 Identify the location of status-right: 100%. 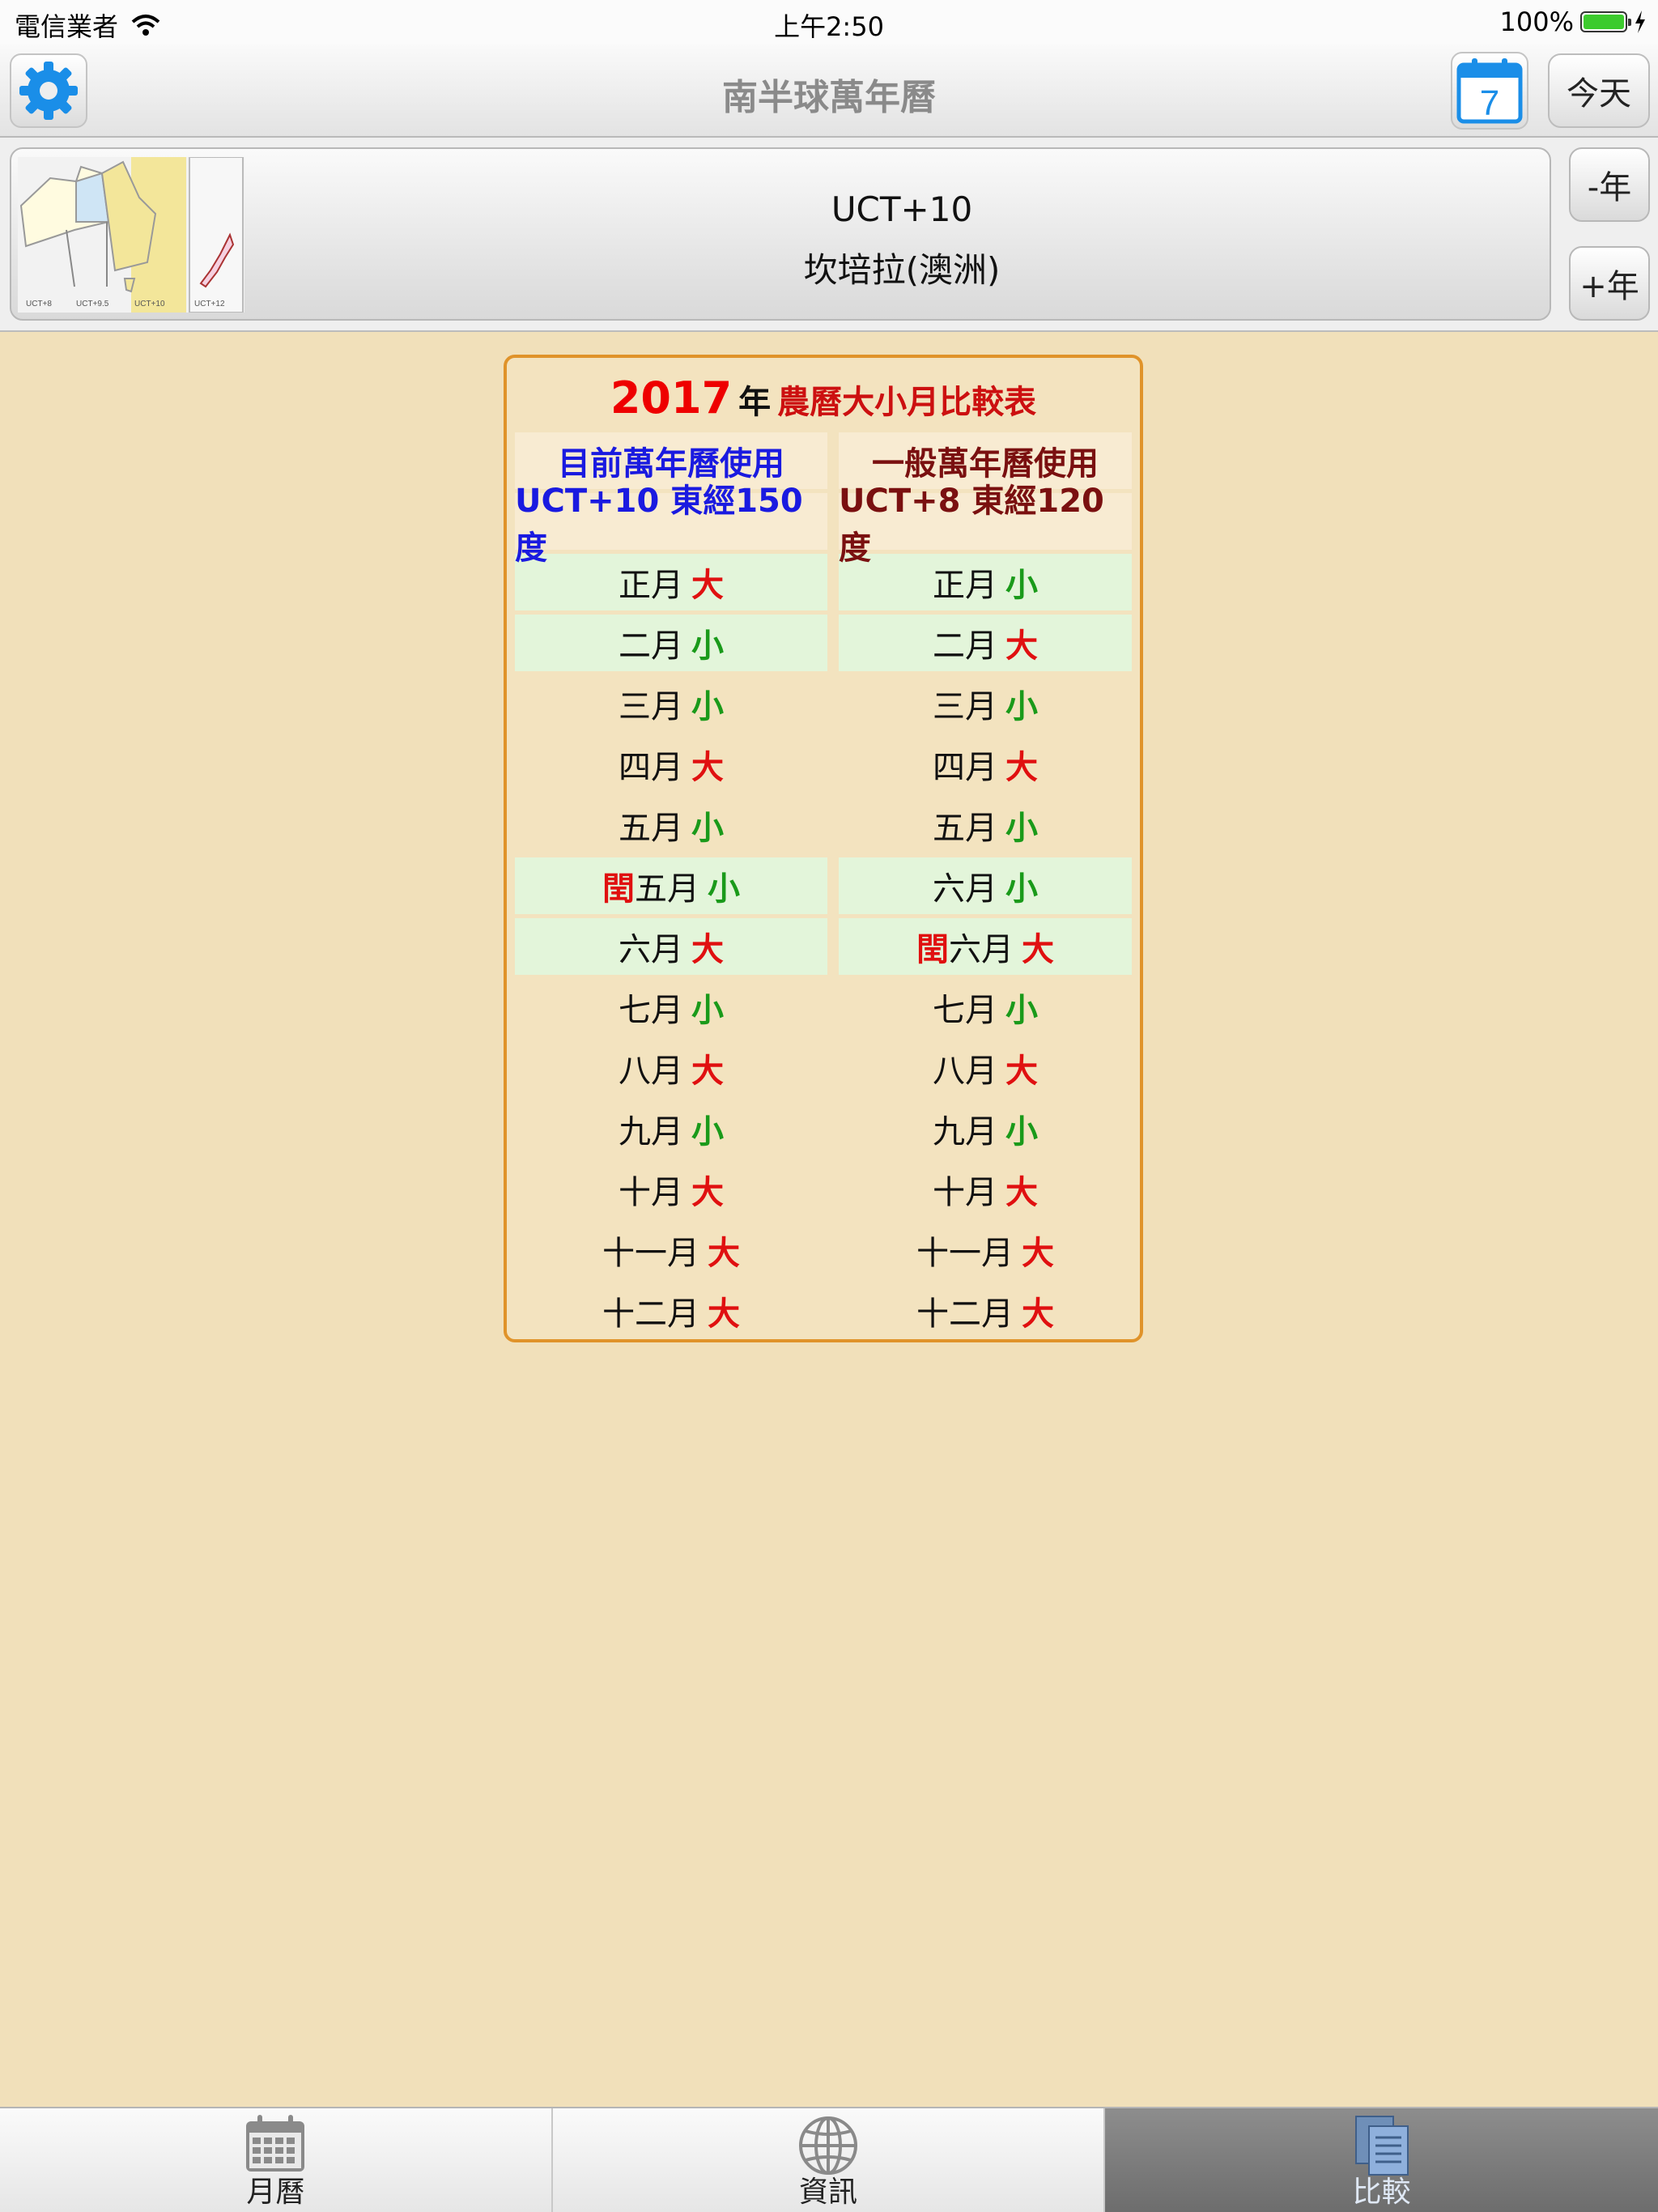
(1573, 22).